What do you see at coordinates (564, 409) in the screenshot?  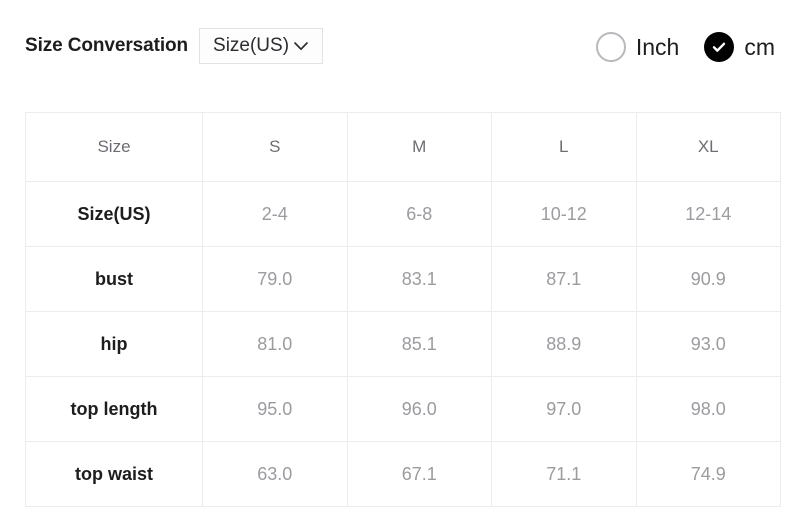 I see `table-cell: 97.0` at bounding box center [564, 409].